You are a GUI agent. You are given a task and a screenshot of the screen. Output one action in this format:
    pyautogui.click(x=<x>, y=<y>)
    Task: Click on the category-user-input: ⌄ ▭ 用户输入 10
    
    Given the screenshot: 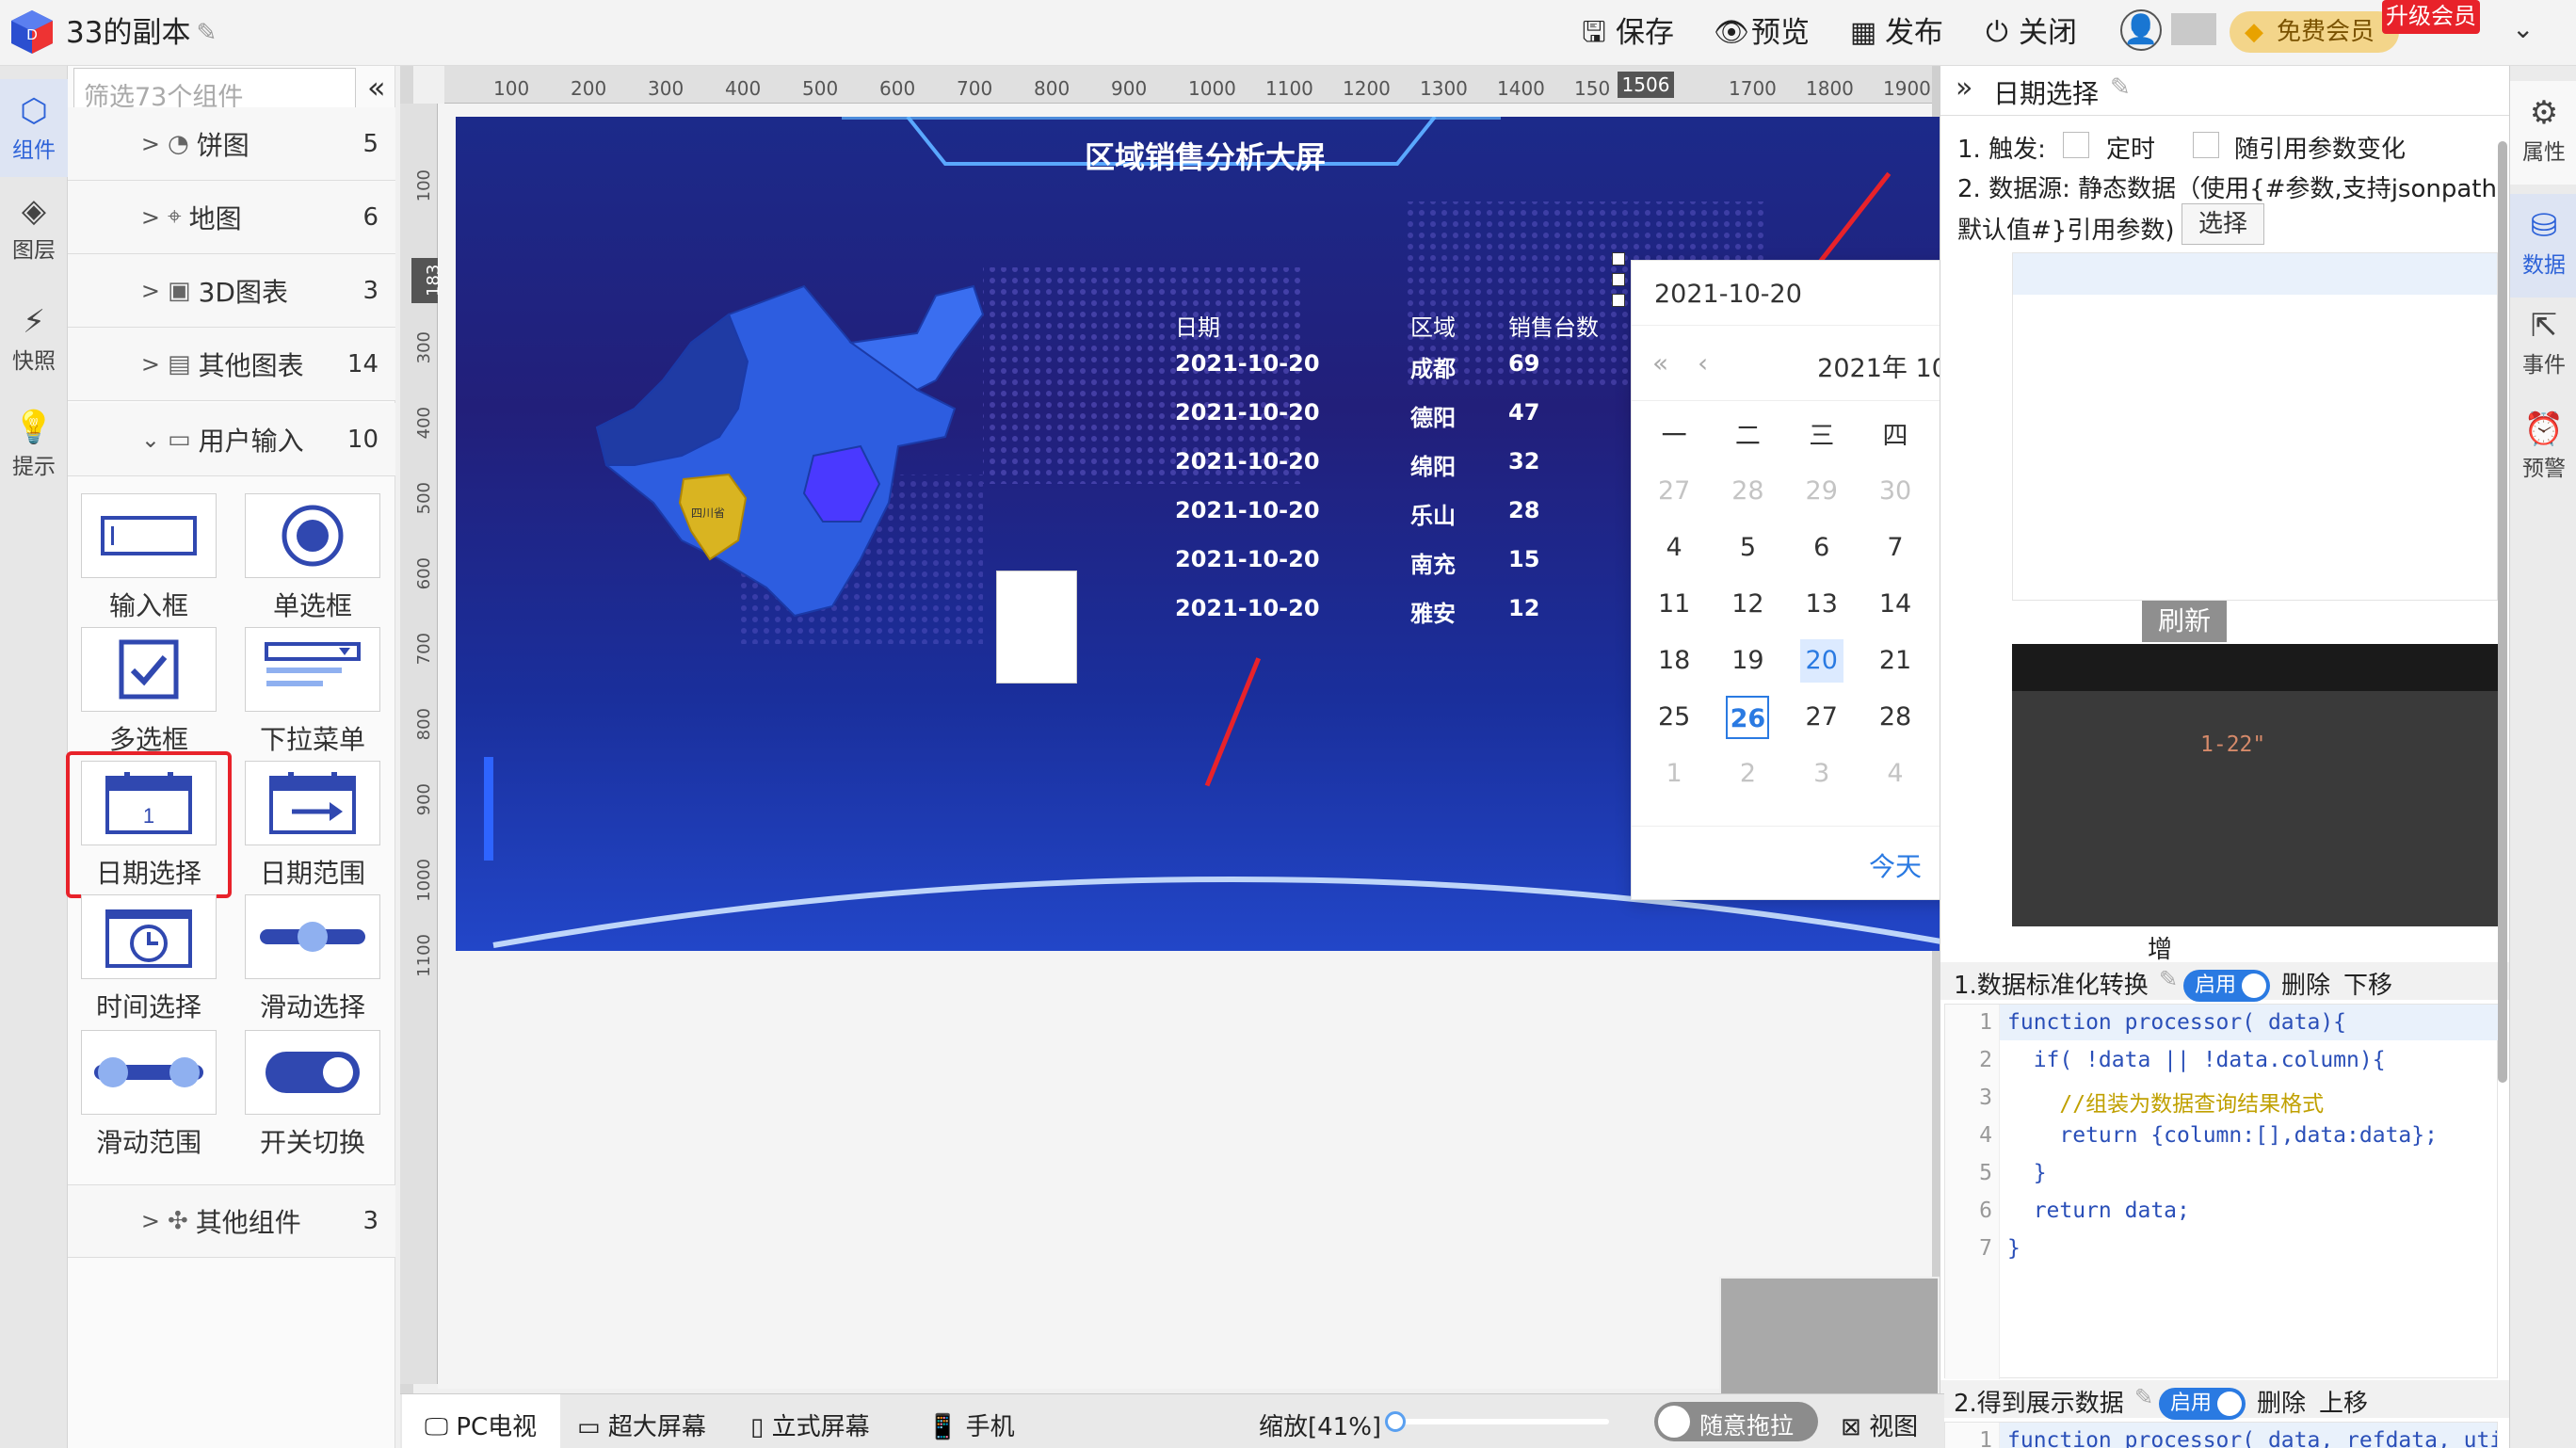 What is the action you would take?
    pyautogui.click(x=231, y=439)
    